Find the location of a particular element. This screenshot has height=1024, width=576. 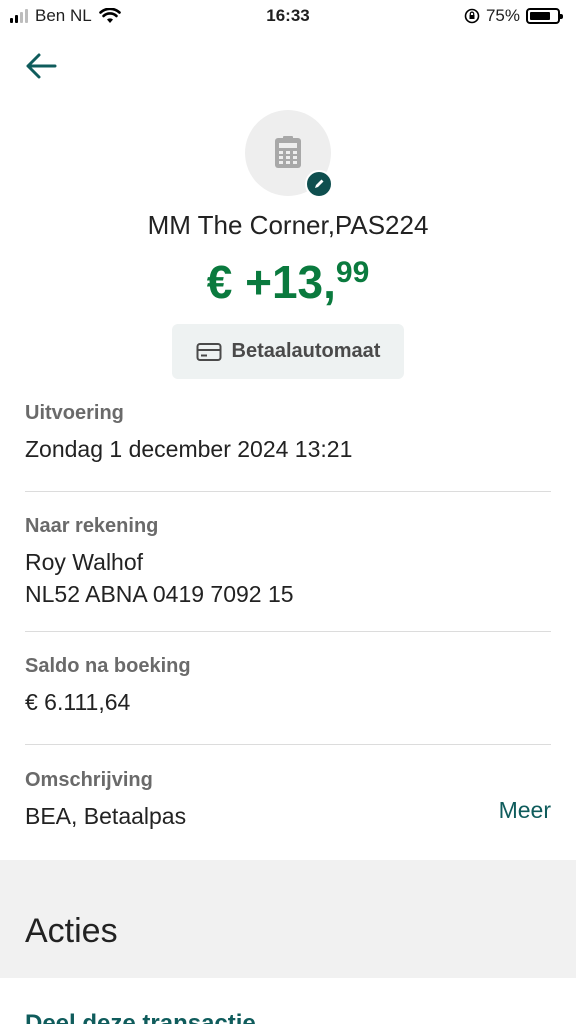

arrow-left-icon is located at coordinates (41, 66).